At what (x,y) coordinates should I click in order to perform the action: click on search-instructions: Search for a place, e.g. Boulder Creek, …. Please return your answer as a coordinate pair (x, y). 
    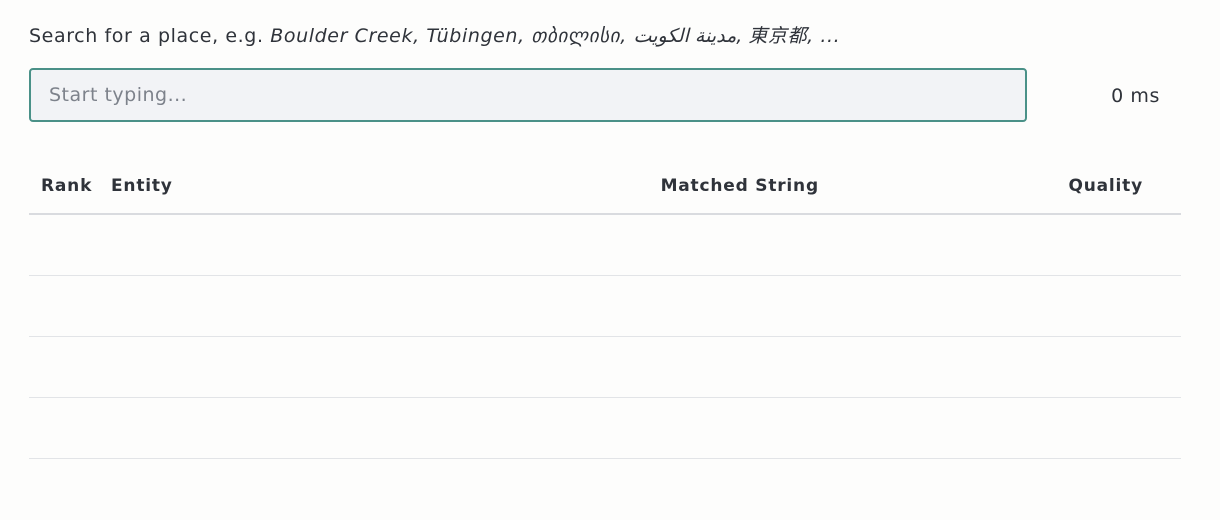
    Looking at the image, I should click on (434, 36).